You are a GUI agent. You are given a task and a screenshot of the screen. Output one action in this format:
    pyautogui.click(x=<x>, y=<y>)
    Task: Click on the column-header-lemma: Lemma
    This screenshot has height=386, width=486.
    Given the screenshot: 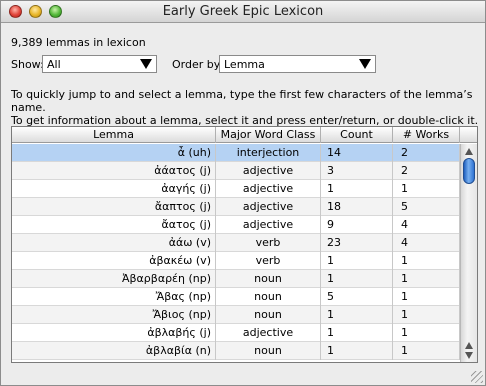 What is the action you would take?
    pyautogui.click(x=114, y=135)
    